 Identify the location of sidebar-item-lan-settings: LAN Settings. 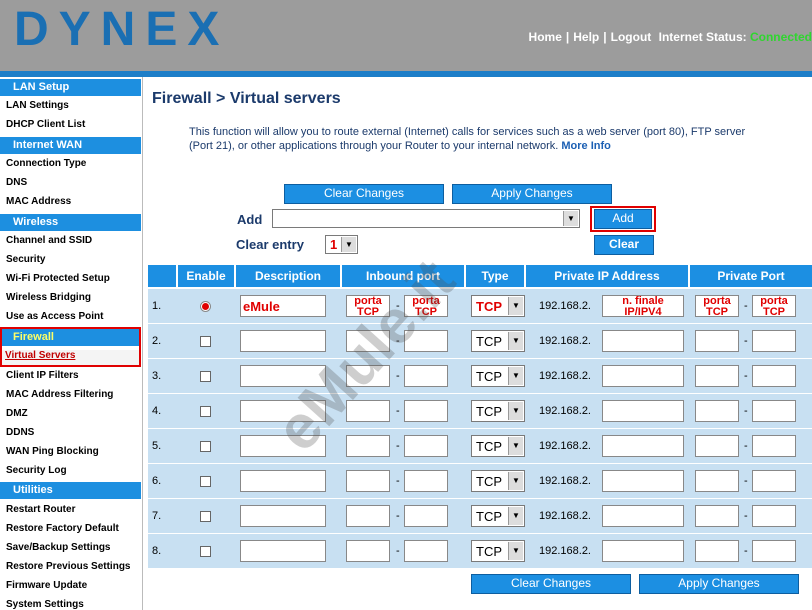
(70, 105).